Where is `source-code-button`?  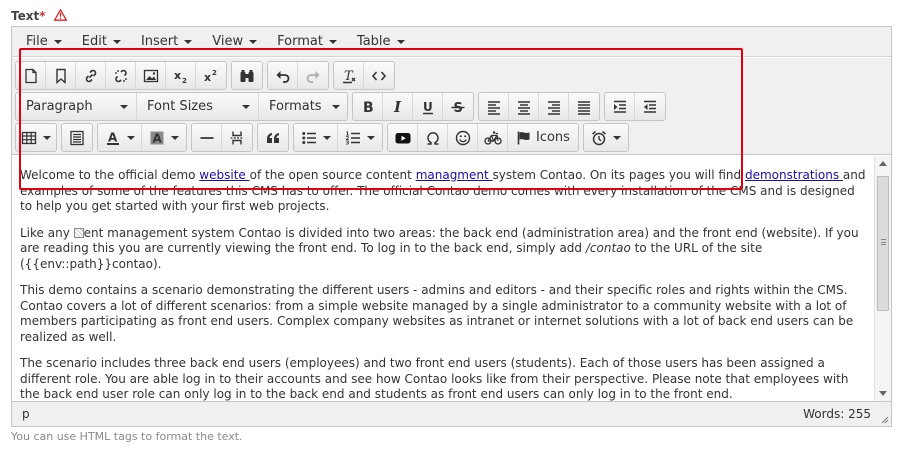
source-code-button is located at coordinates (379, 75).